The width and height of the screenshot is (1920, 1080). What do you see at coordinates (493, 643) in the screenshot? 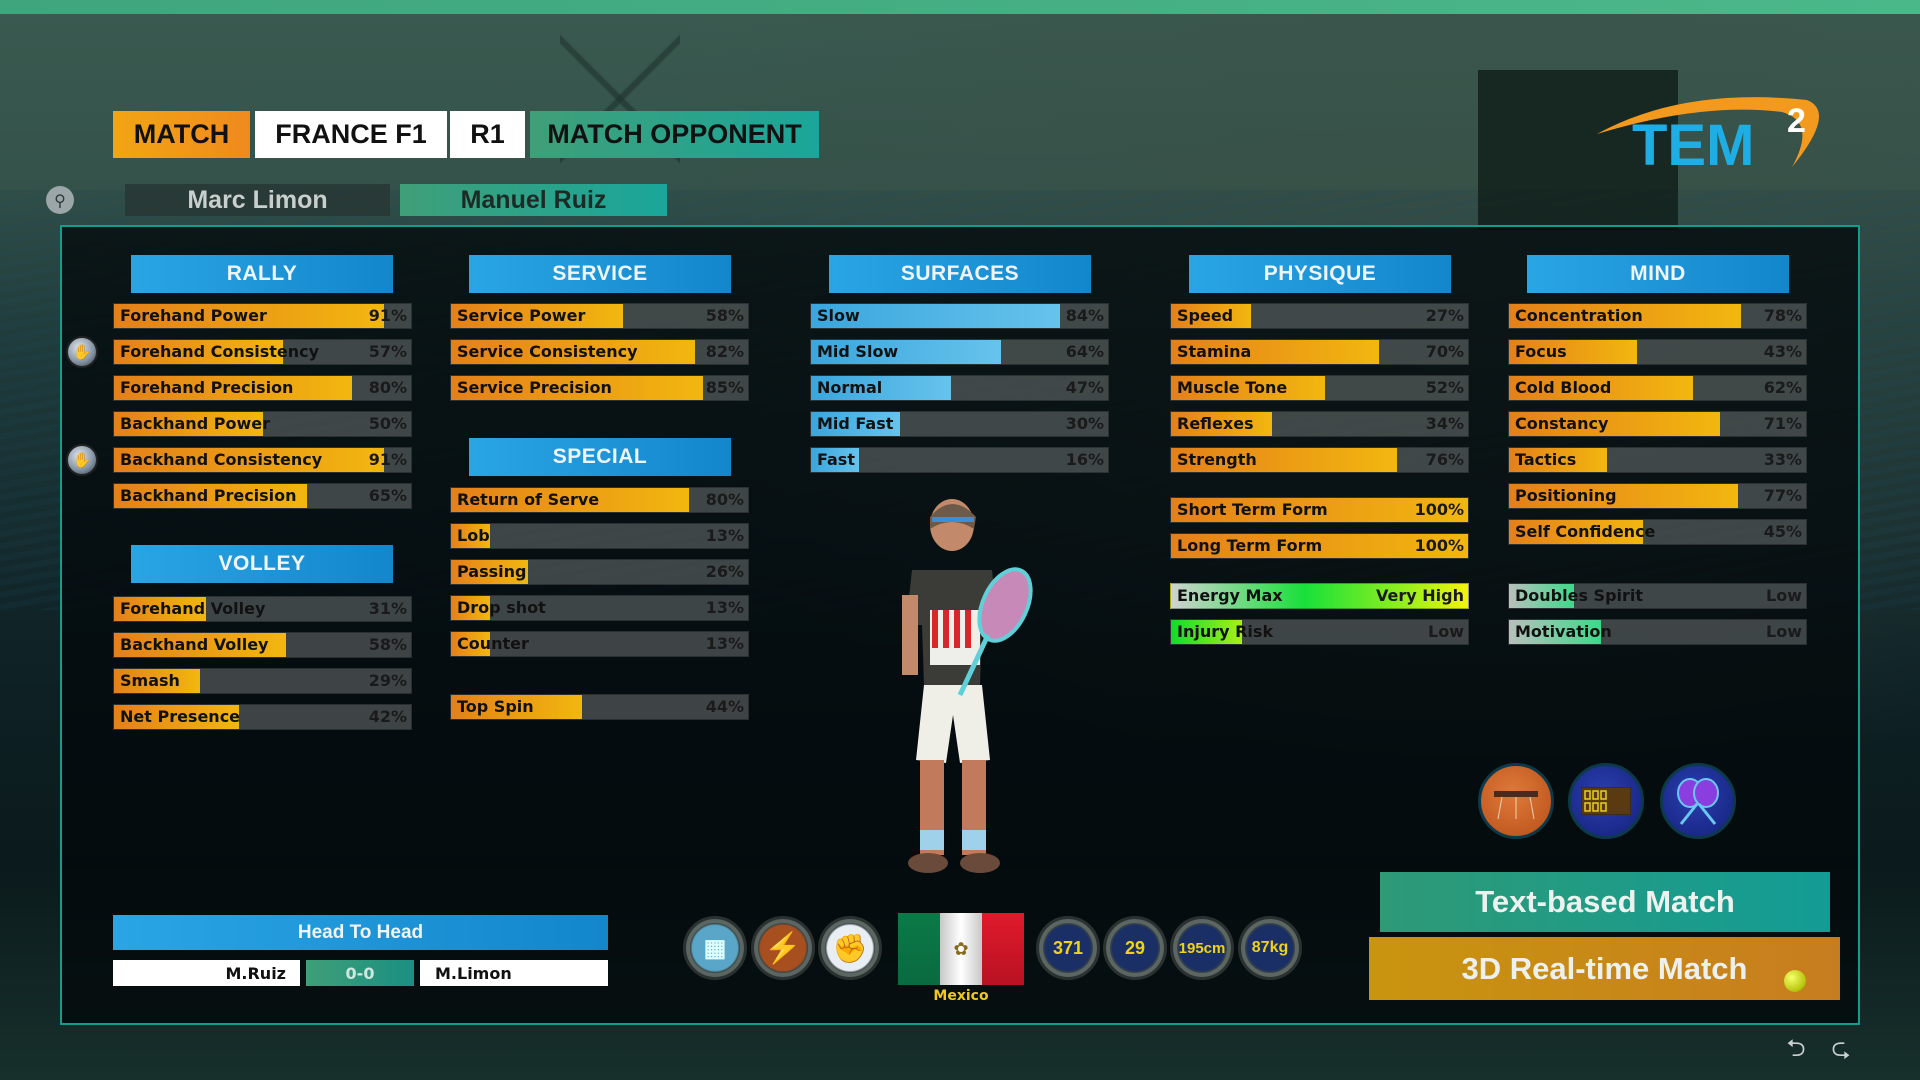
I see `stat-label: Counter` at bounding box center [493, 643].